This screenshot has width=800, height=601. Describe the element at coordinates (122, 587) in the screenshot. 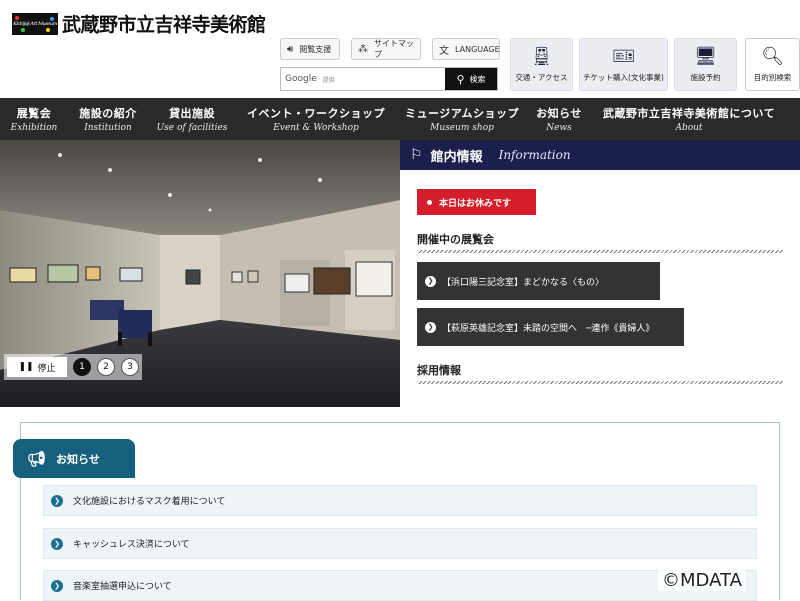

I see `news-item-label: 音楽室抽選申込について` at that location.